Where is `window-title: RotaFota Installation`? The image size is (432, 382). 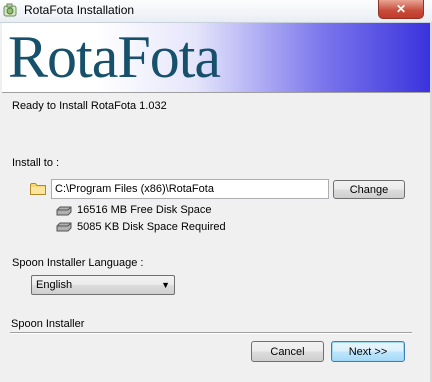
window-title: RotaFota Installation is located at coordinates (79, 10).